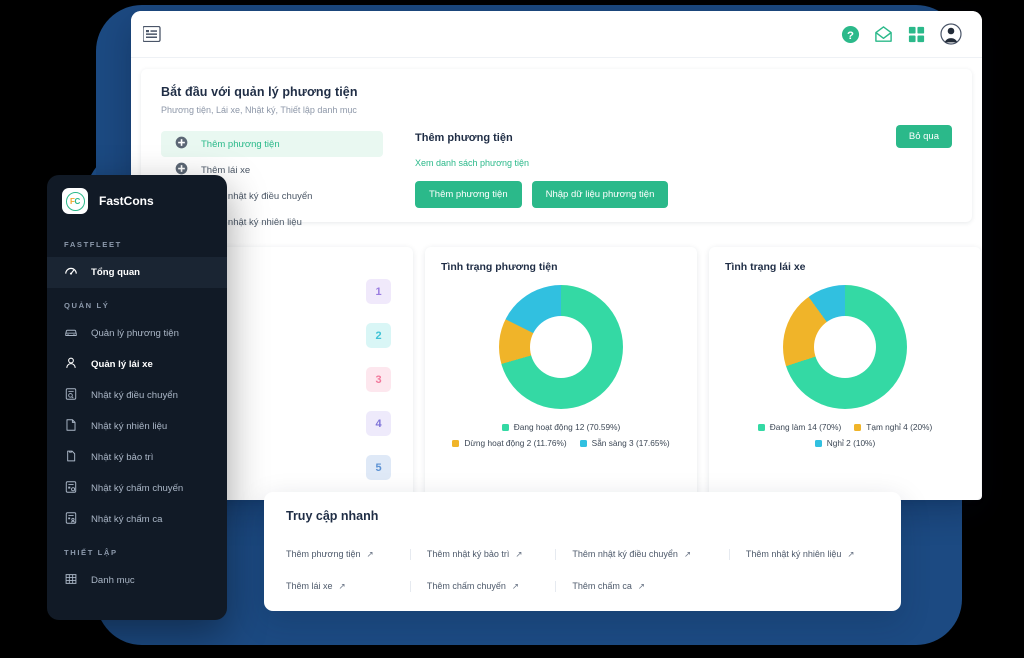 This screenshot has width=1024, height=658. I want to click on donut-hole, so click(561, 347).